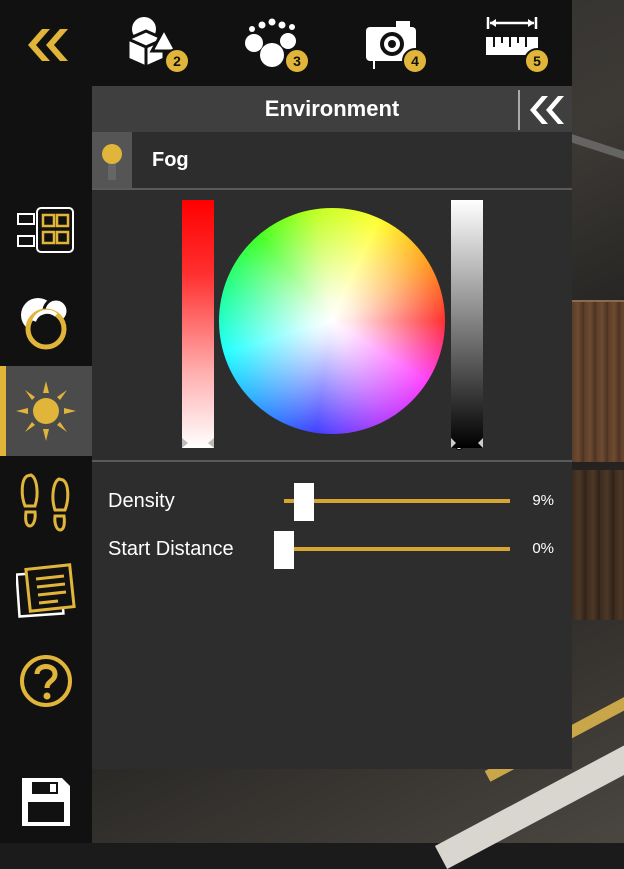 The image size is (624, 869). I want to click on tool-badge: 3, so click(297, 61).